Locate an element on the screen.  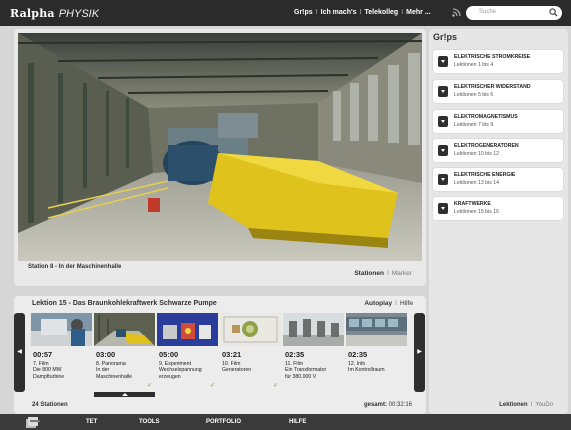
station-type: 9. Experiment is located at coordinates (175, 364).